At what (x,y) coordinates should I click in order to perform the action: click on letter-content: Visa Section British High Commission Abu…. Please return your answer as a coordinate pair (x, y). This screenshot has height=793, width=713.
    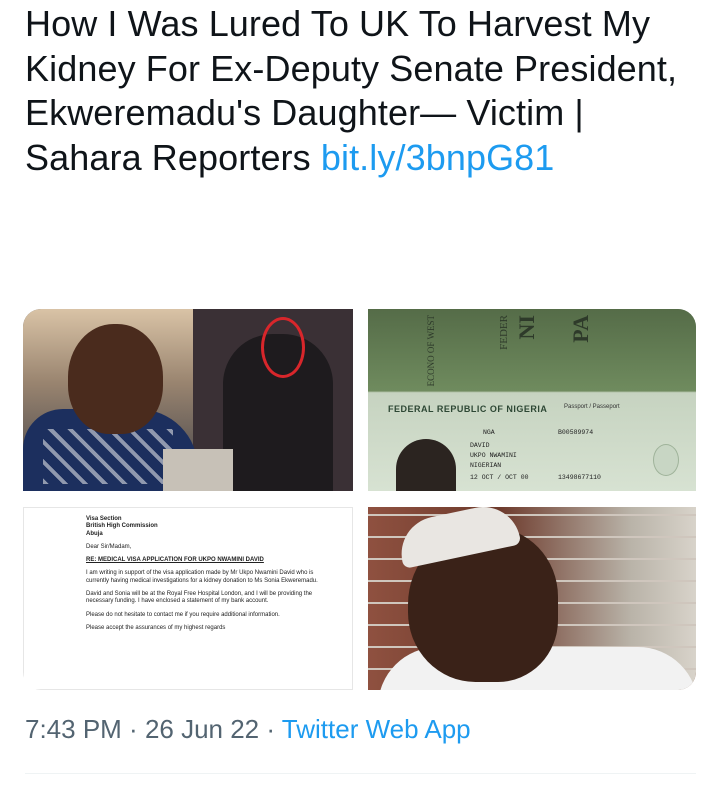
    Looking at the image, I should click on (206, 577).